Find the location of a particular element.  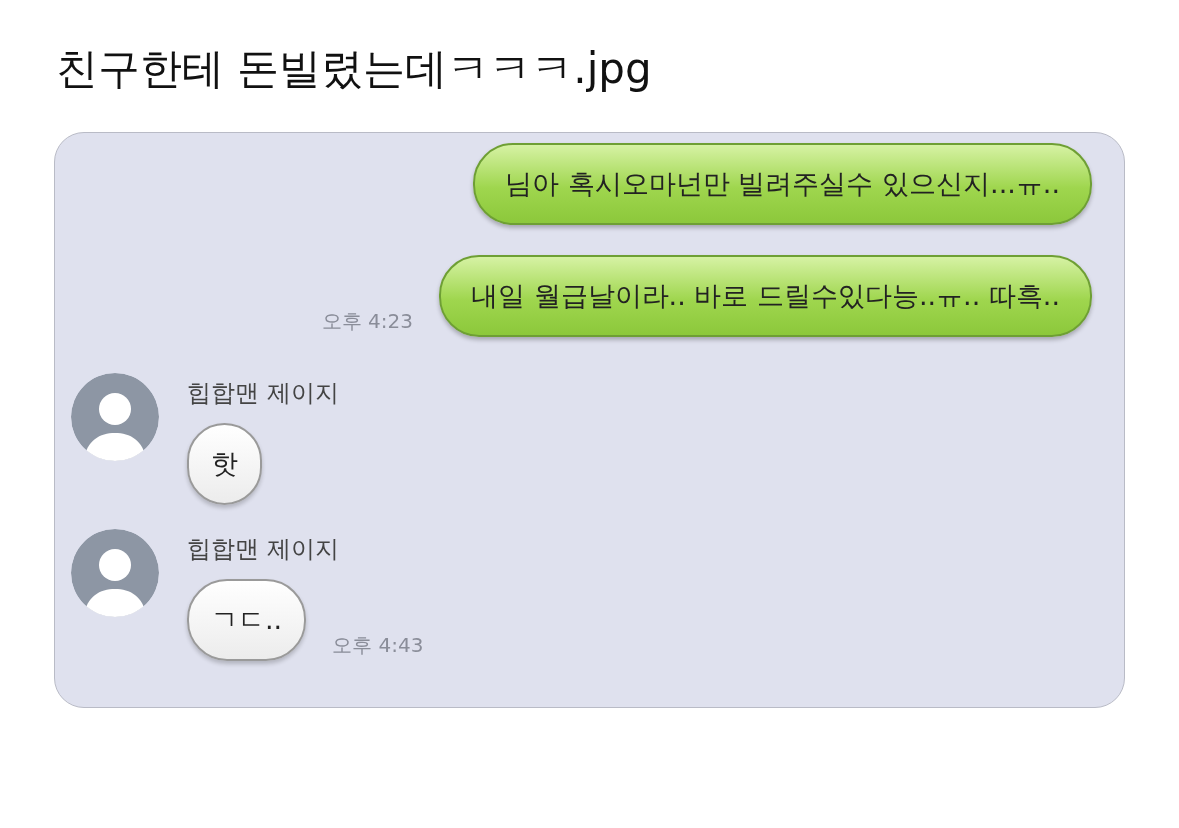

message-time: 오후 4:23 is located at coordinates (367, 321).